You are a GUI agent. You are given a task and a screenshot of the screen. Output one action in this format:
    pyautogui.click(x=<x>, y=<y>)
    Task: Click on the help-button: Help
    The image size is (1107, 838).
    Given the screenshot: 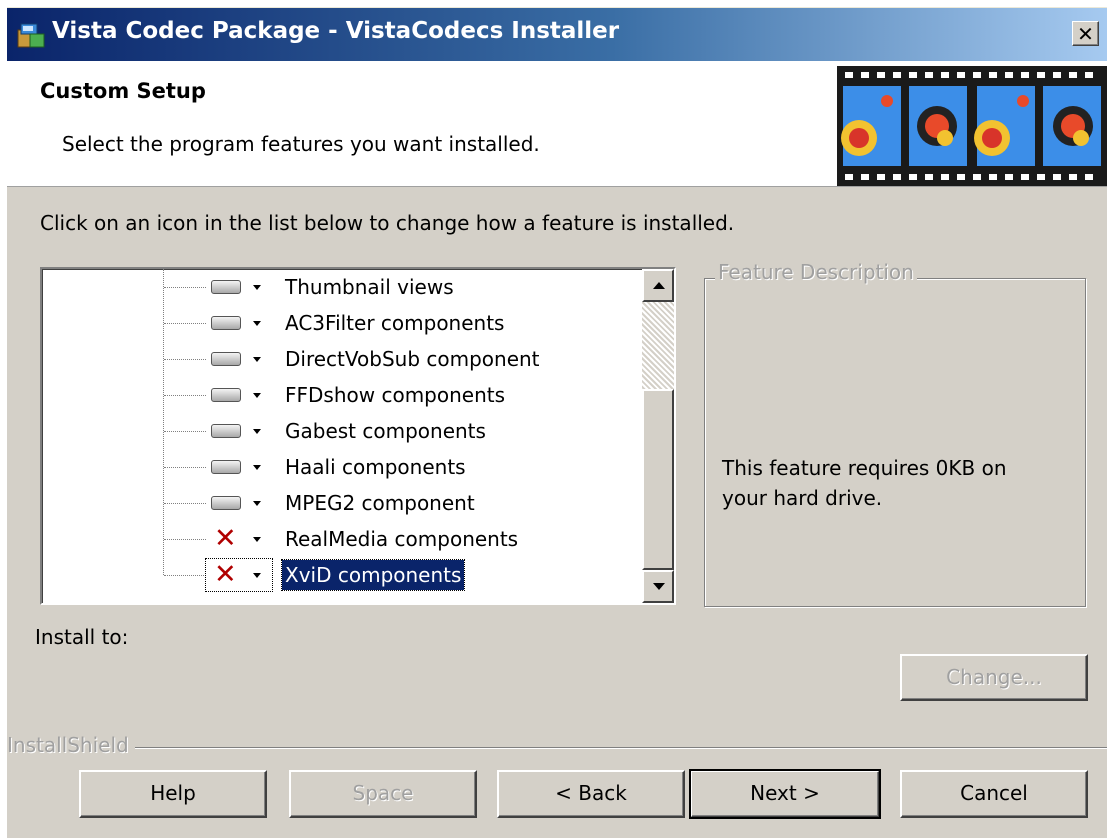 What is the action you would take?
    pyautogui.click(x=173, y=794)
    